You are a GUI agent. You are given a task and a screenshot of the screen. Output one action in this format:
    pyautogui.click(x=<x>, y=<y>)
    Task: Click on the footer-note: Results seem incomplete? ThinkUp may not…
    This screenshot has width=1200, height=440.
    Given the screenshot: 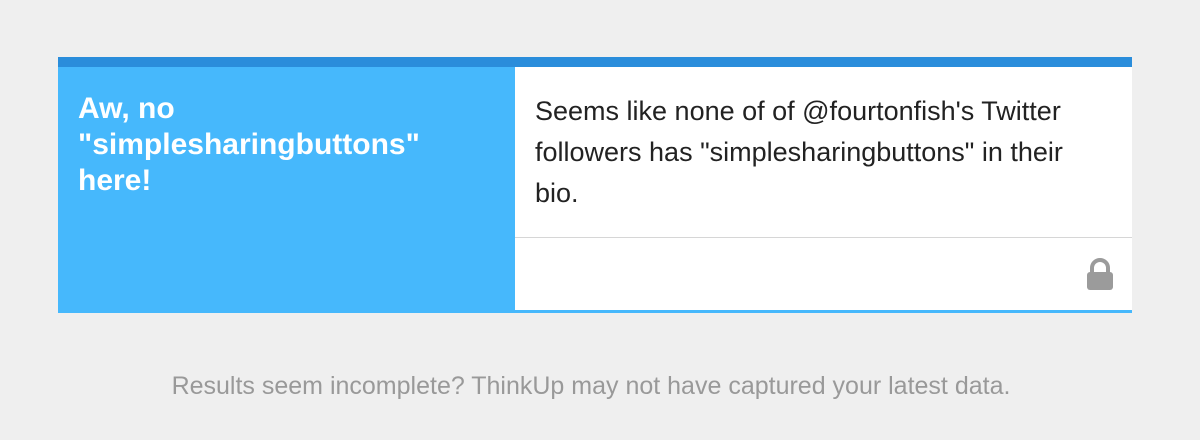 What is the action you would take?
    pyautogui.click(x=591, y=386)
    